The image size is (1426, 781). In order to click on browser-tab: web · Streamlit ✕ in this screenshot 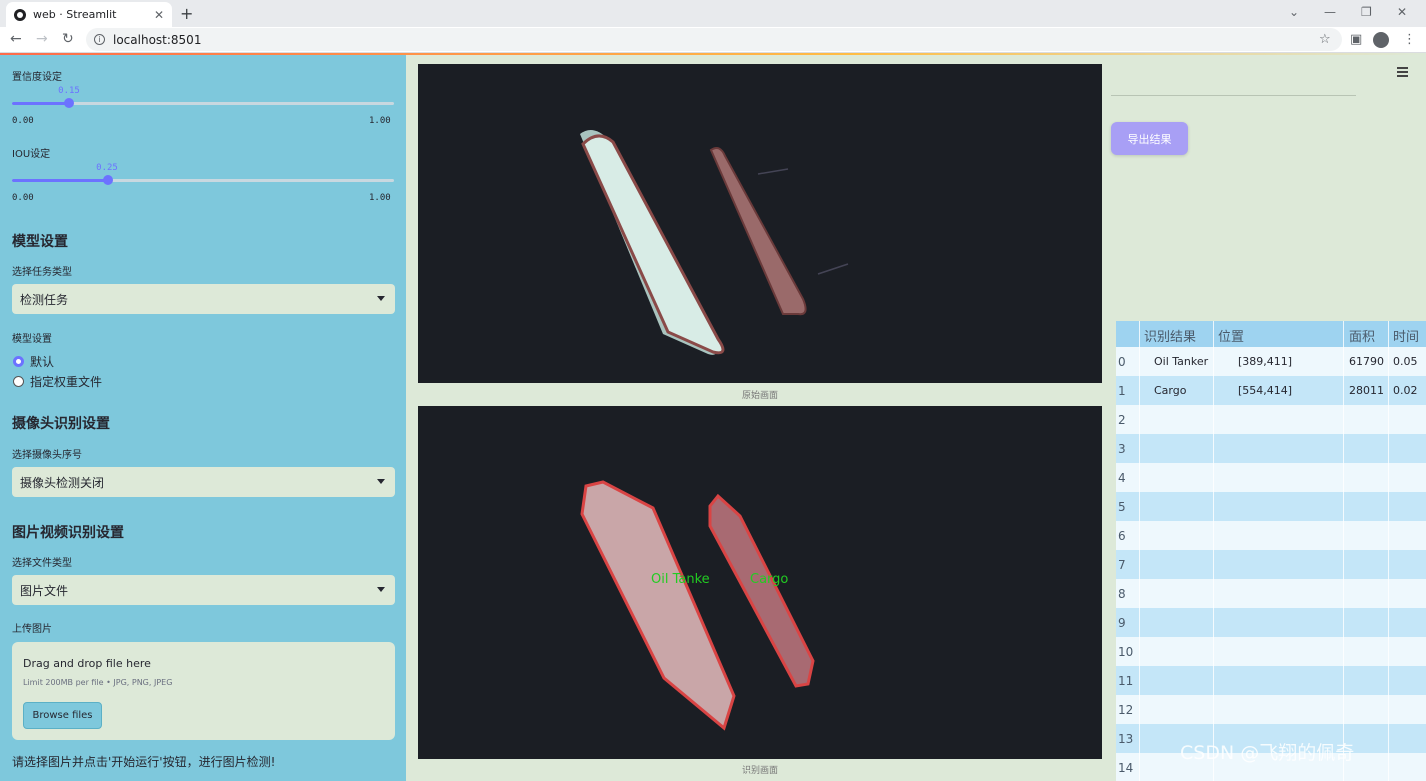, I will do `click(89, 14)`.